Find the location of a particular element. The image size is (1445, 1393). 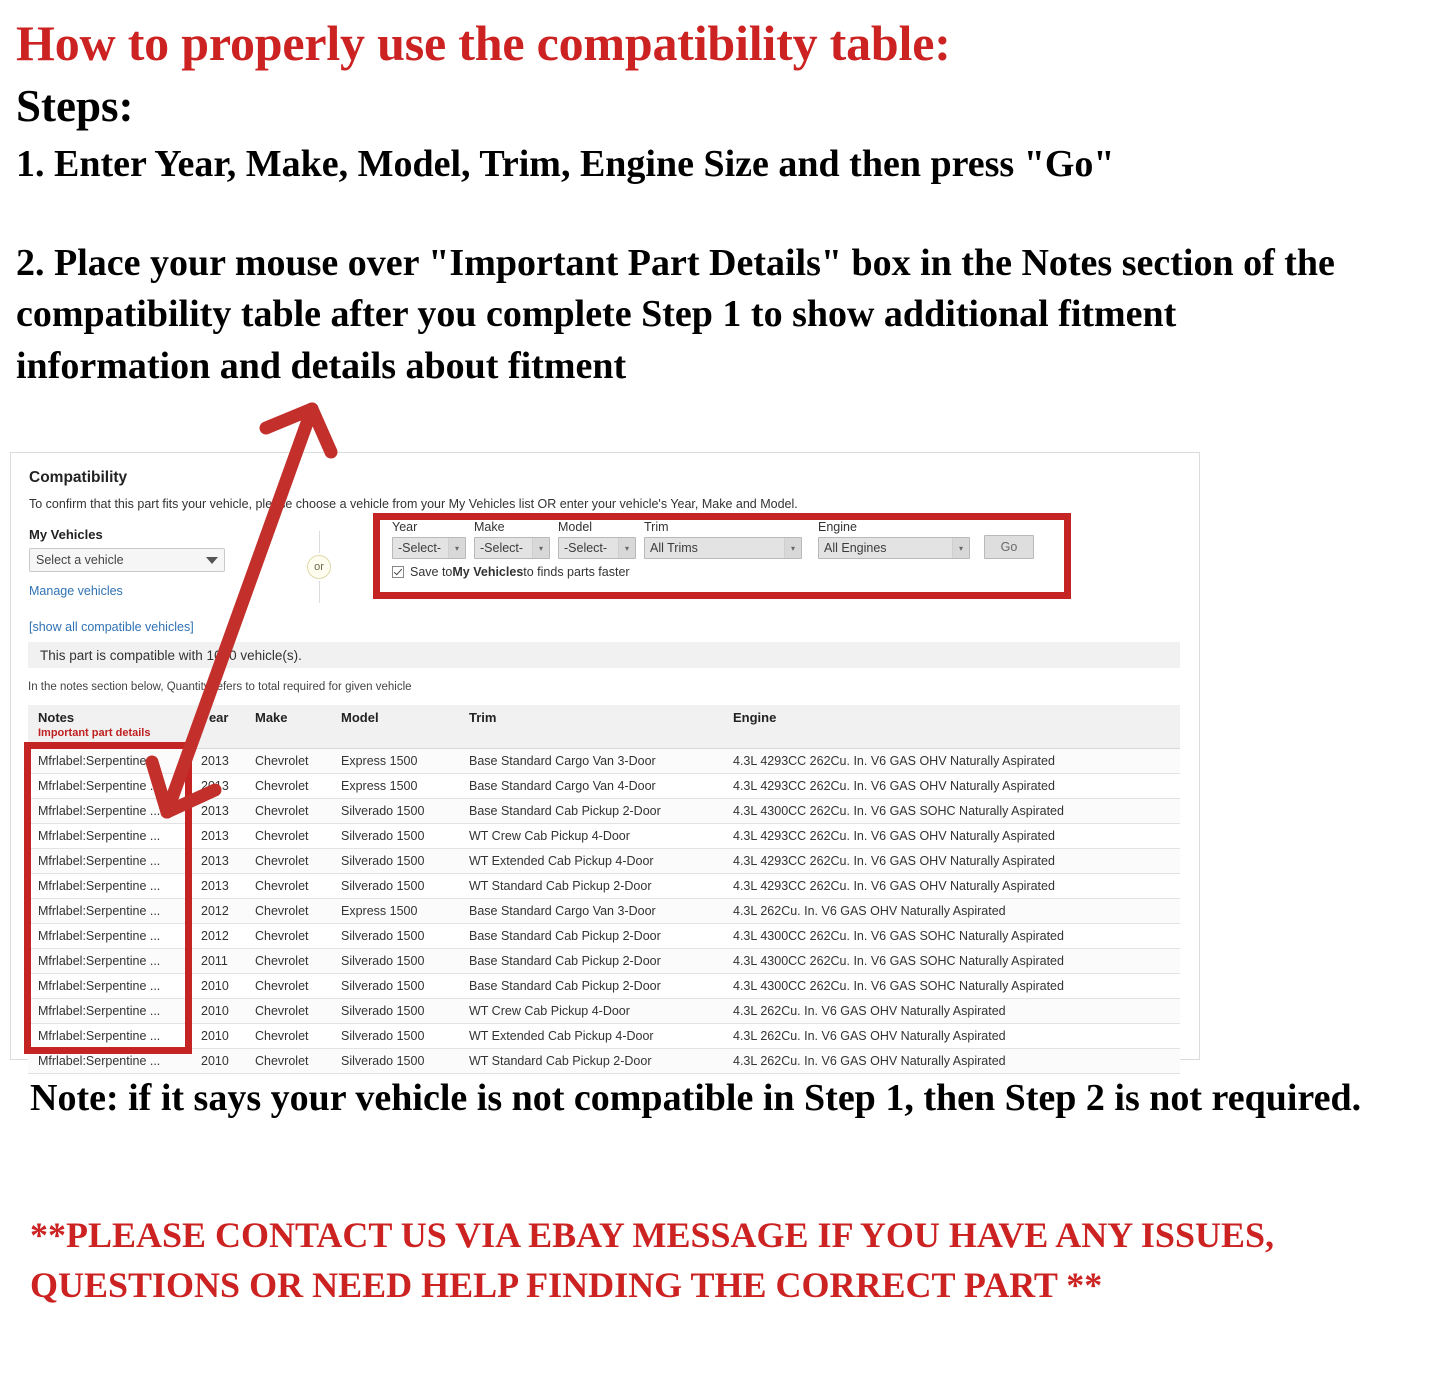

go-button: Go is located at coordinates (1009, 547).